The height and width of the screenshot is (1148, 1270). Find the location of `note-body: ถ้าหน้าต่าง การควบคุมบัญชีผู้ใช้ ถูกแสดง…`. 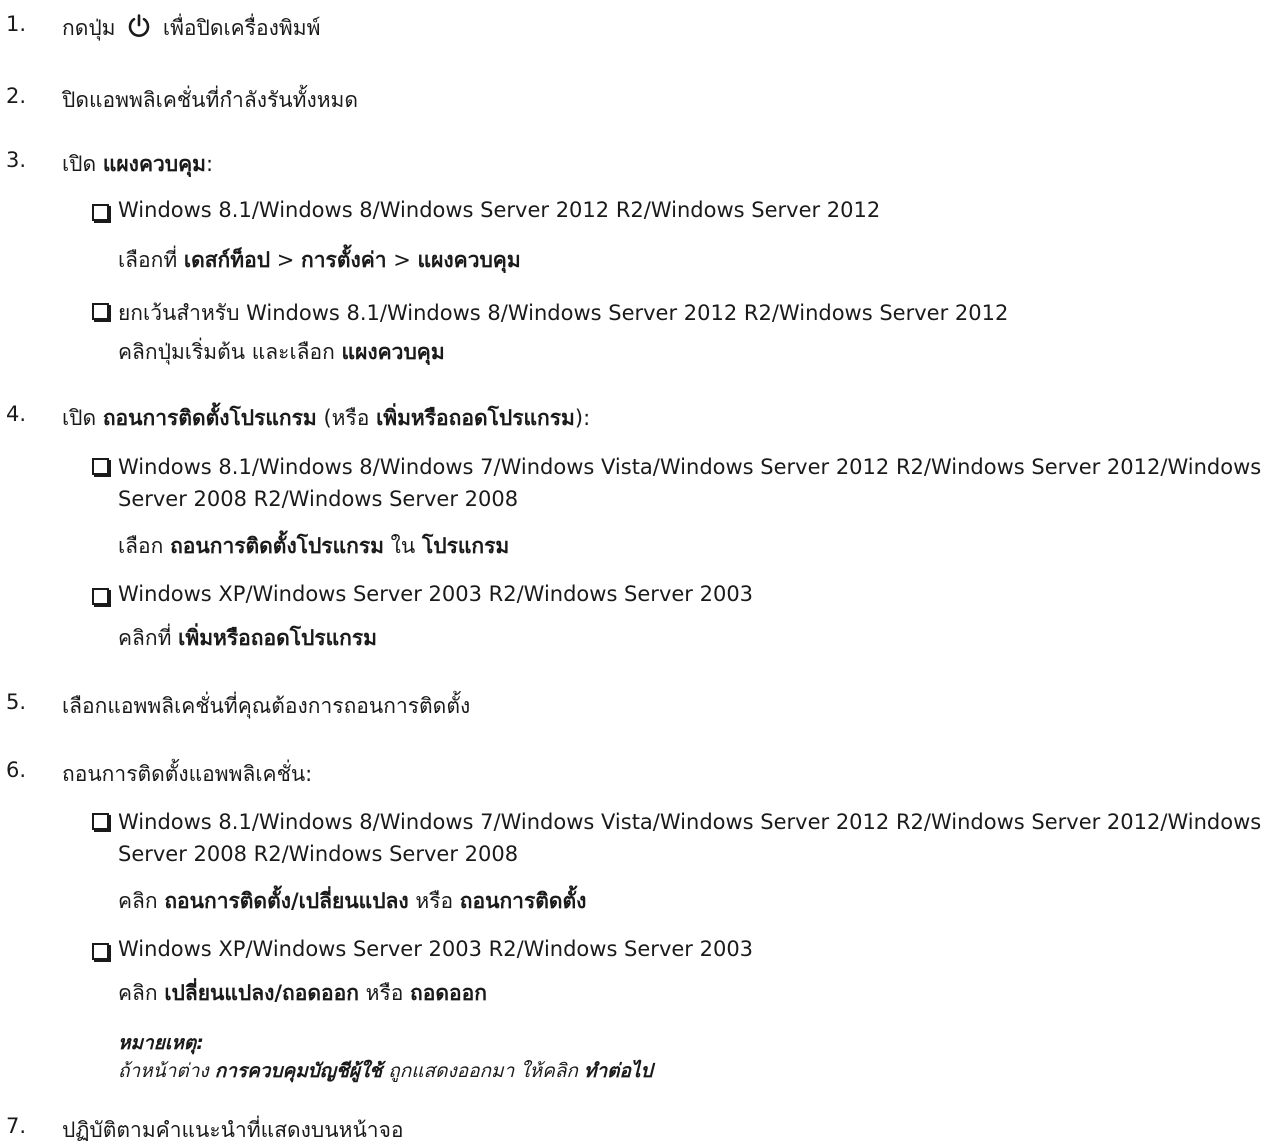

note-body: ถ้าหน้าต่าง การควบคุมบัญชีผู้ใช้ ถูกแสดง… is located at coordinates (385, 1071).